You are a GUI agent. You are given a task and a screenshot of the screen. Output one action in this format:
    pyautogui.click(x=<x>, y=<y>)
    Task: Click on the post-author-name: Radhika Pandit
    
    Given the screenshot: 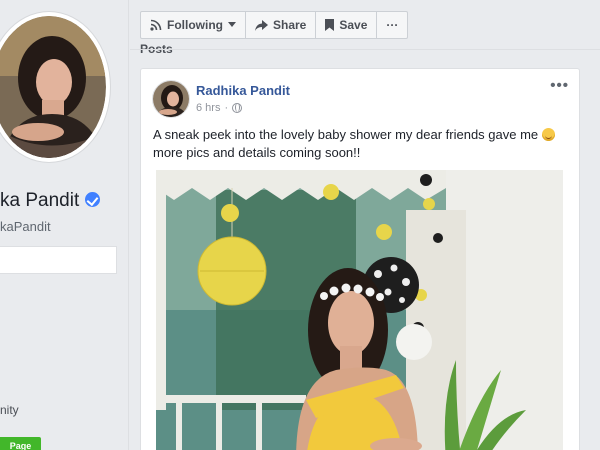 What is the action you would take?
    pyautogui.click(x=243, y=90)
    